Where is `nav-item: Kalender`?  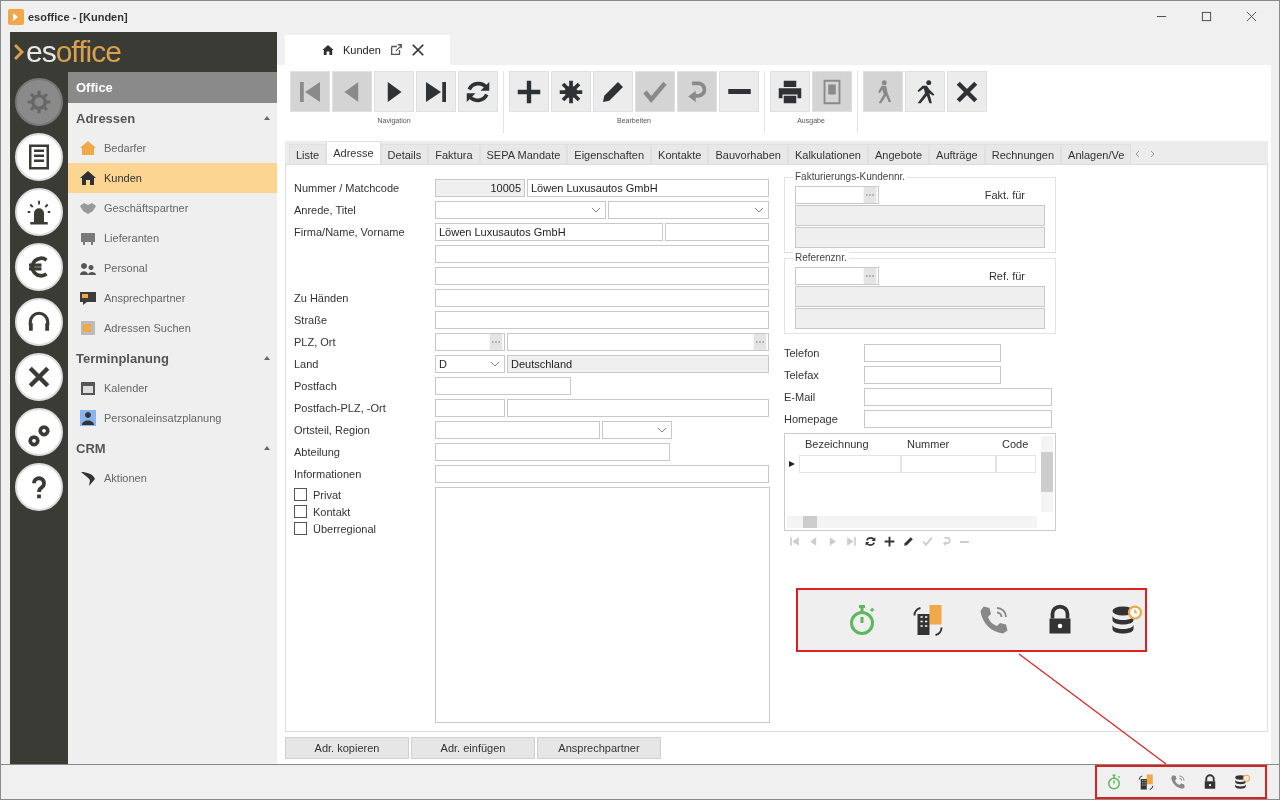
nav-item: Kalender is located at coordinates (172, 388).